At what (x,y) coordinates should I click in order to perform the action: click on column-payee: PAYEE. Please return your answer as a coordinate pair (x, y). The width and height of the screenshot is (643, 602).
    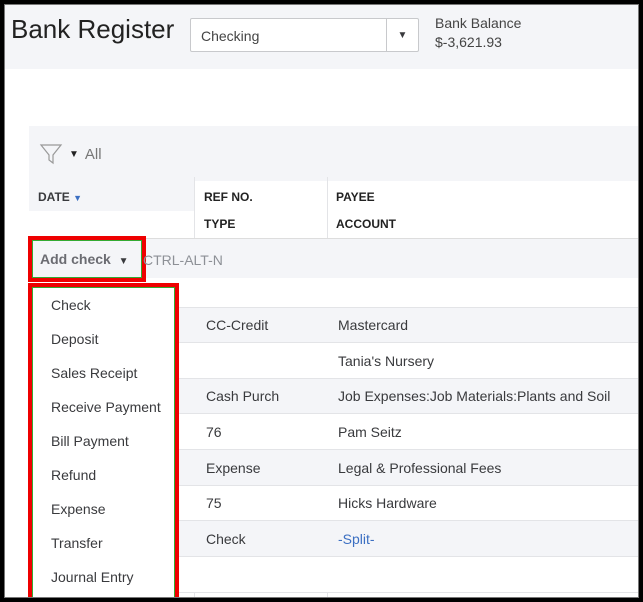
    Looking at the image, I should click on (355, 197).